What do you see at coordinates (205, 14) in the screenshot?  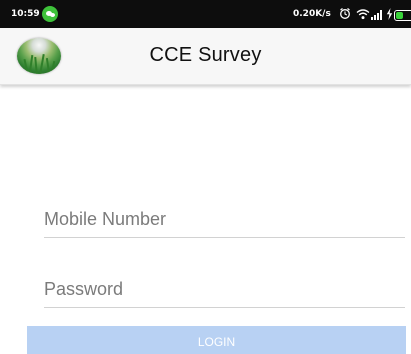 I see `status-bar: 10:59 0.20K/s` at bounding box center [205, 14].